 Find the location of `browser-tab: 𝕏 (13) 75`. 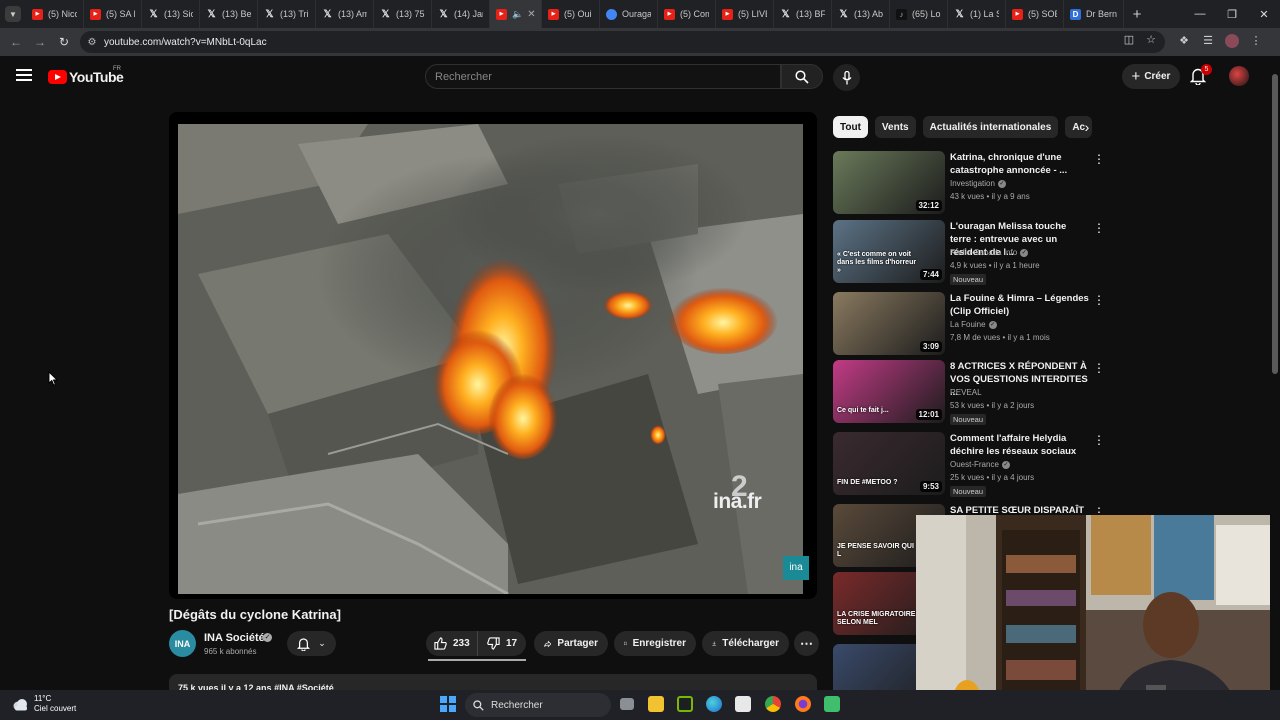

browser-tab: 𝕏 (13) 75 is located at coordinates (403, 14).